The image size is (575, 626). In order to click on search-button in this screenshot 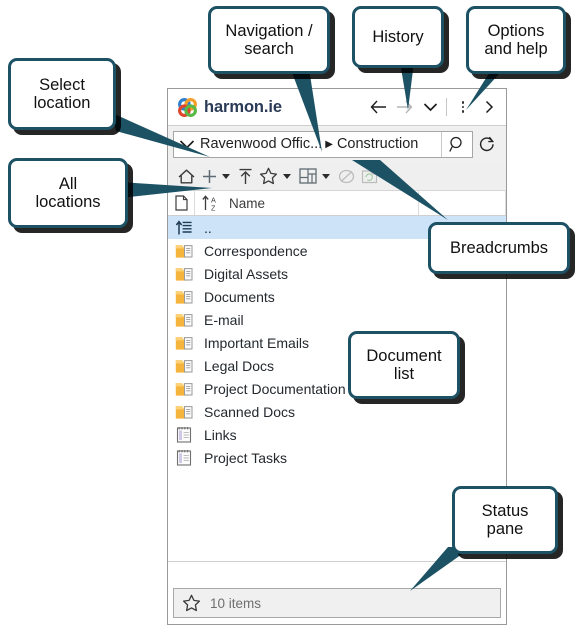, I will do `click(456, 144)`.